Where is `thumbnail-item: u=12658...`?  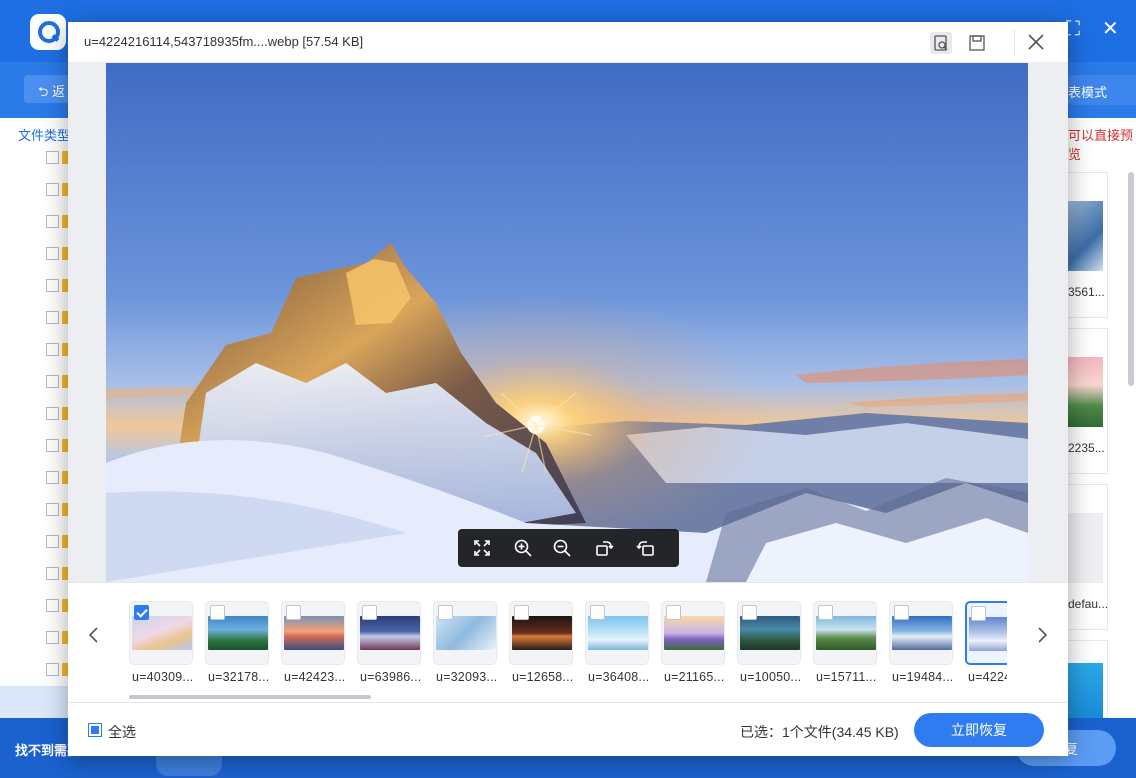 thumbnail-item: u=12658... is located at coordinates (541, 645).